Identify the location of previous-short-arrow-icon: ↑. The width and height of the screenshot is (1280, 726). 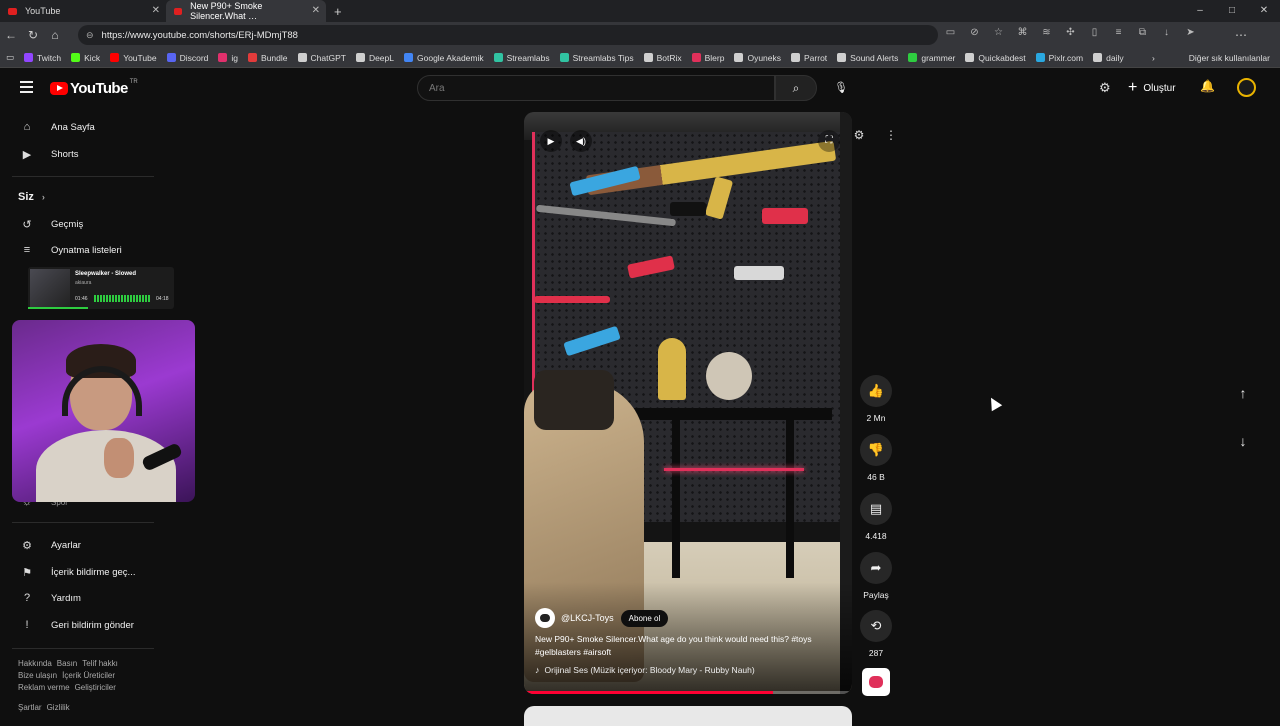
(1243, 393).